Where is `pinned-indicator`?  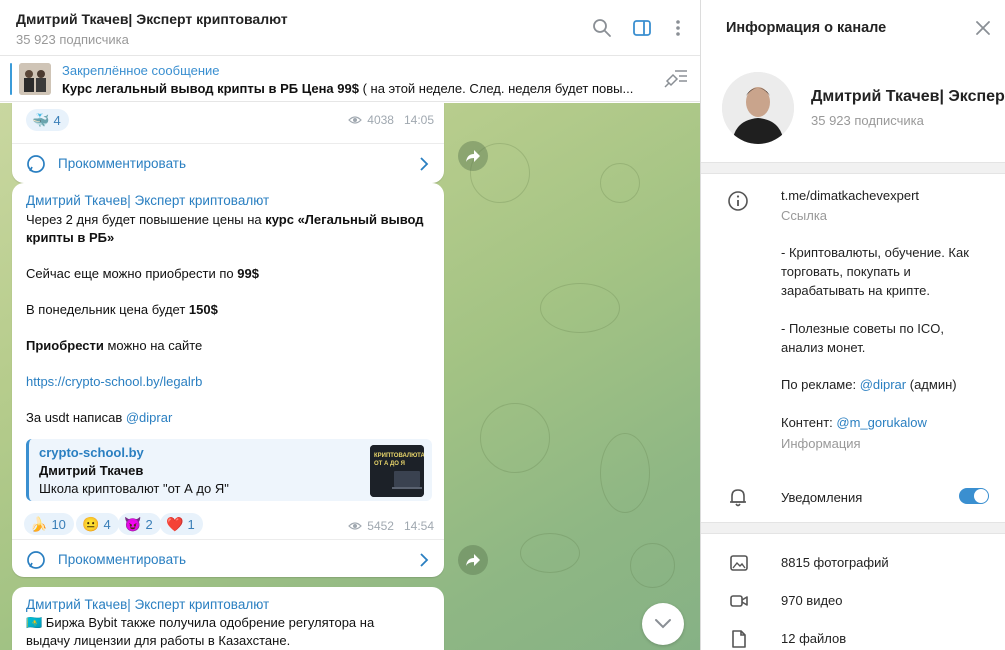
pinned-indicator is located at coordinates (11, 79).